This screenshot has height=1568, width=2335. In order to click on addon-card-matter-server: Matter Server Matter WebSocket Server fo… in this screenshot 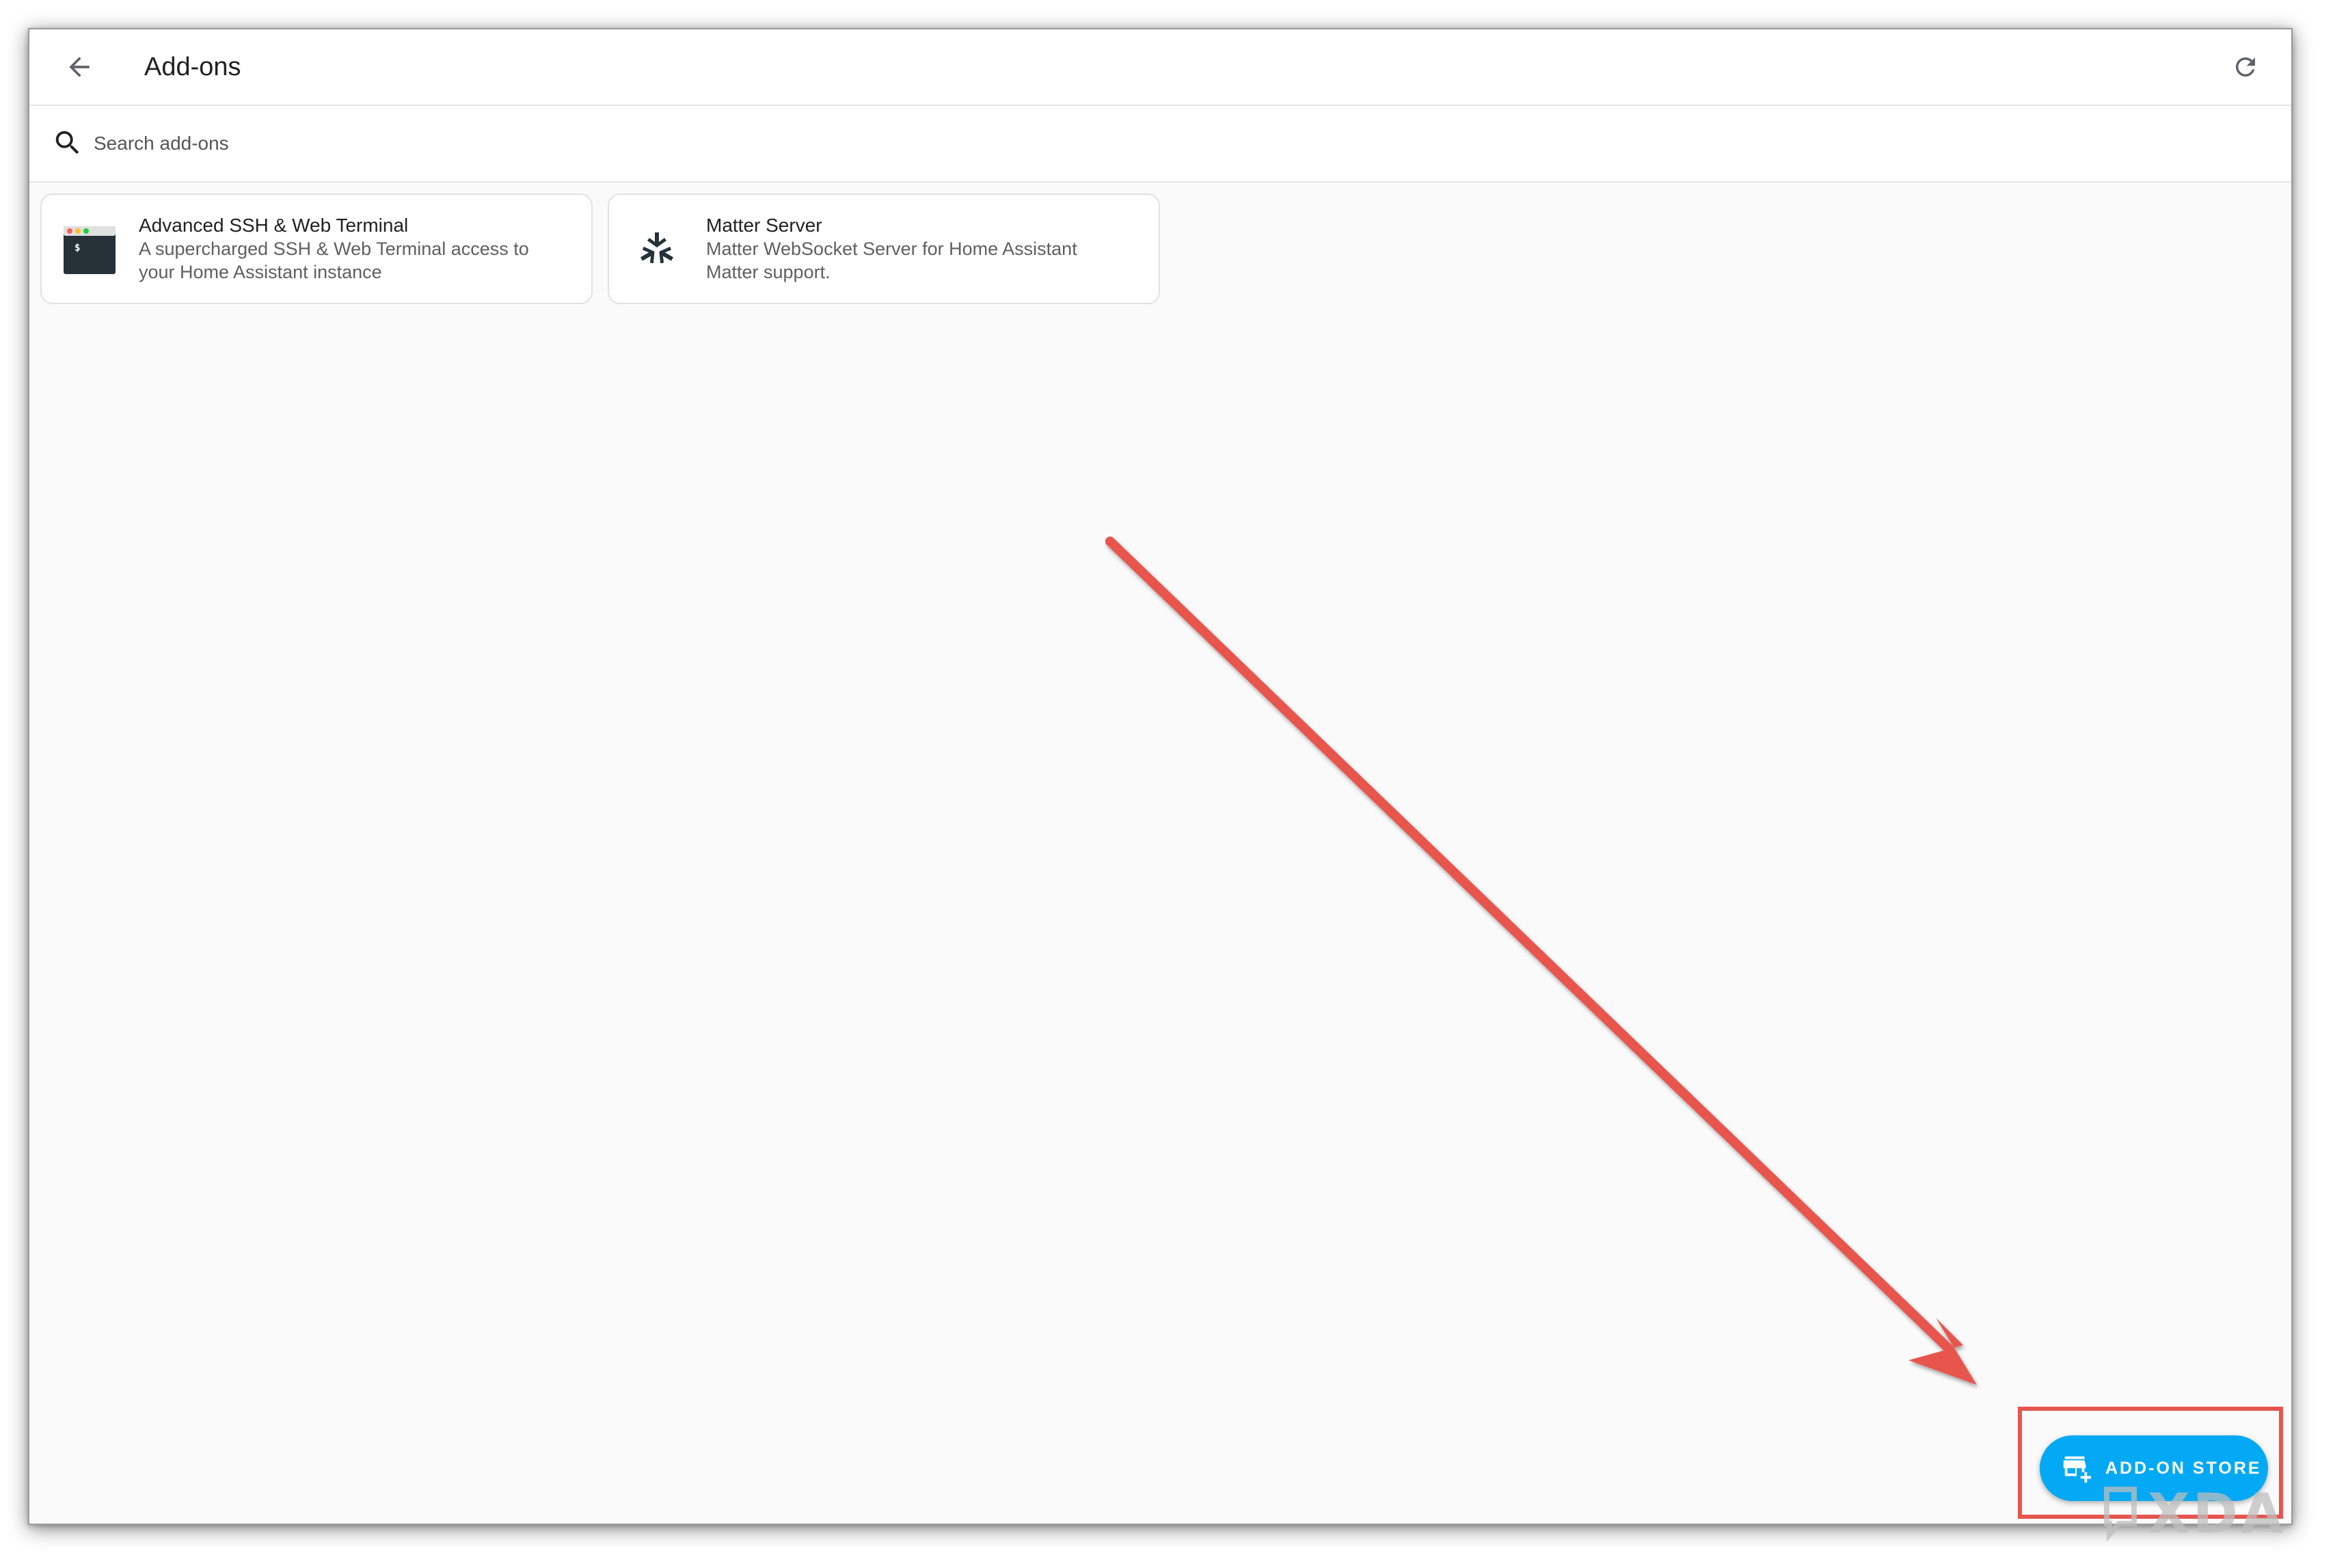, I will do `click(884, 248)`.